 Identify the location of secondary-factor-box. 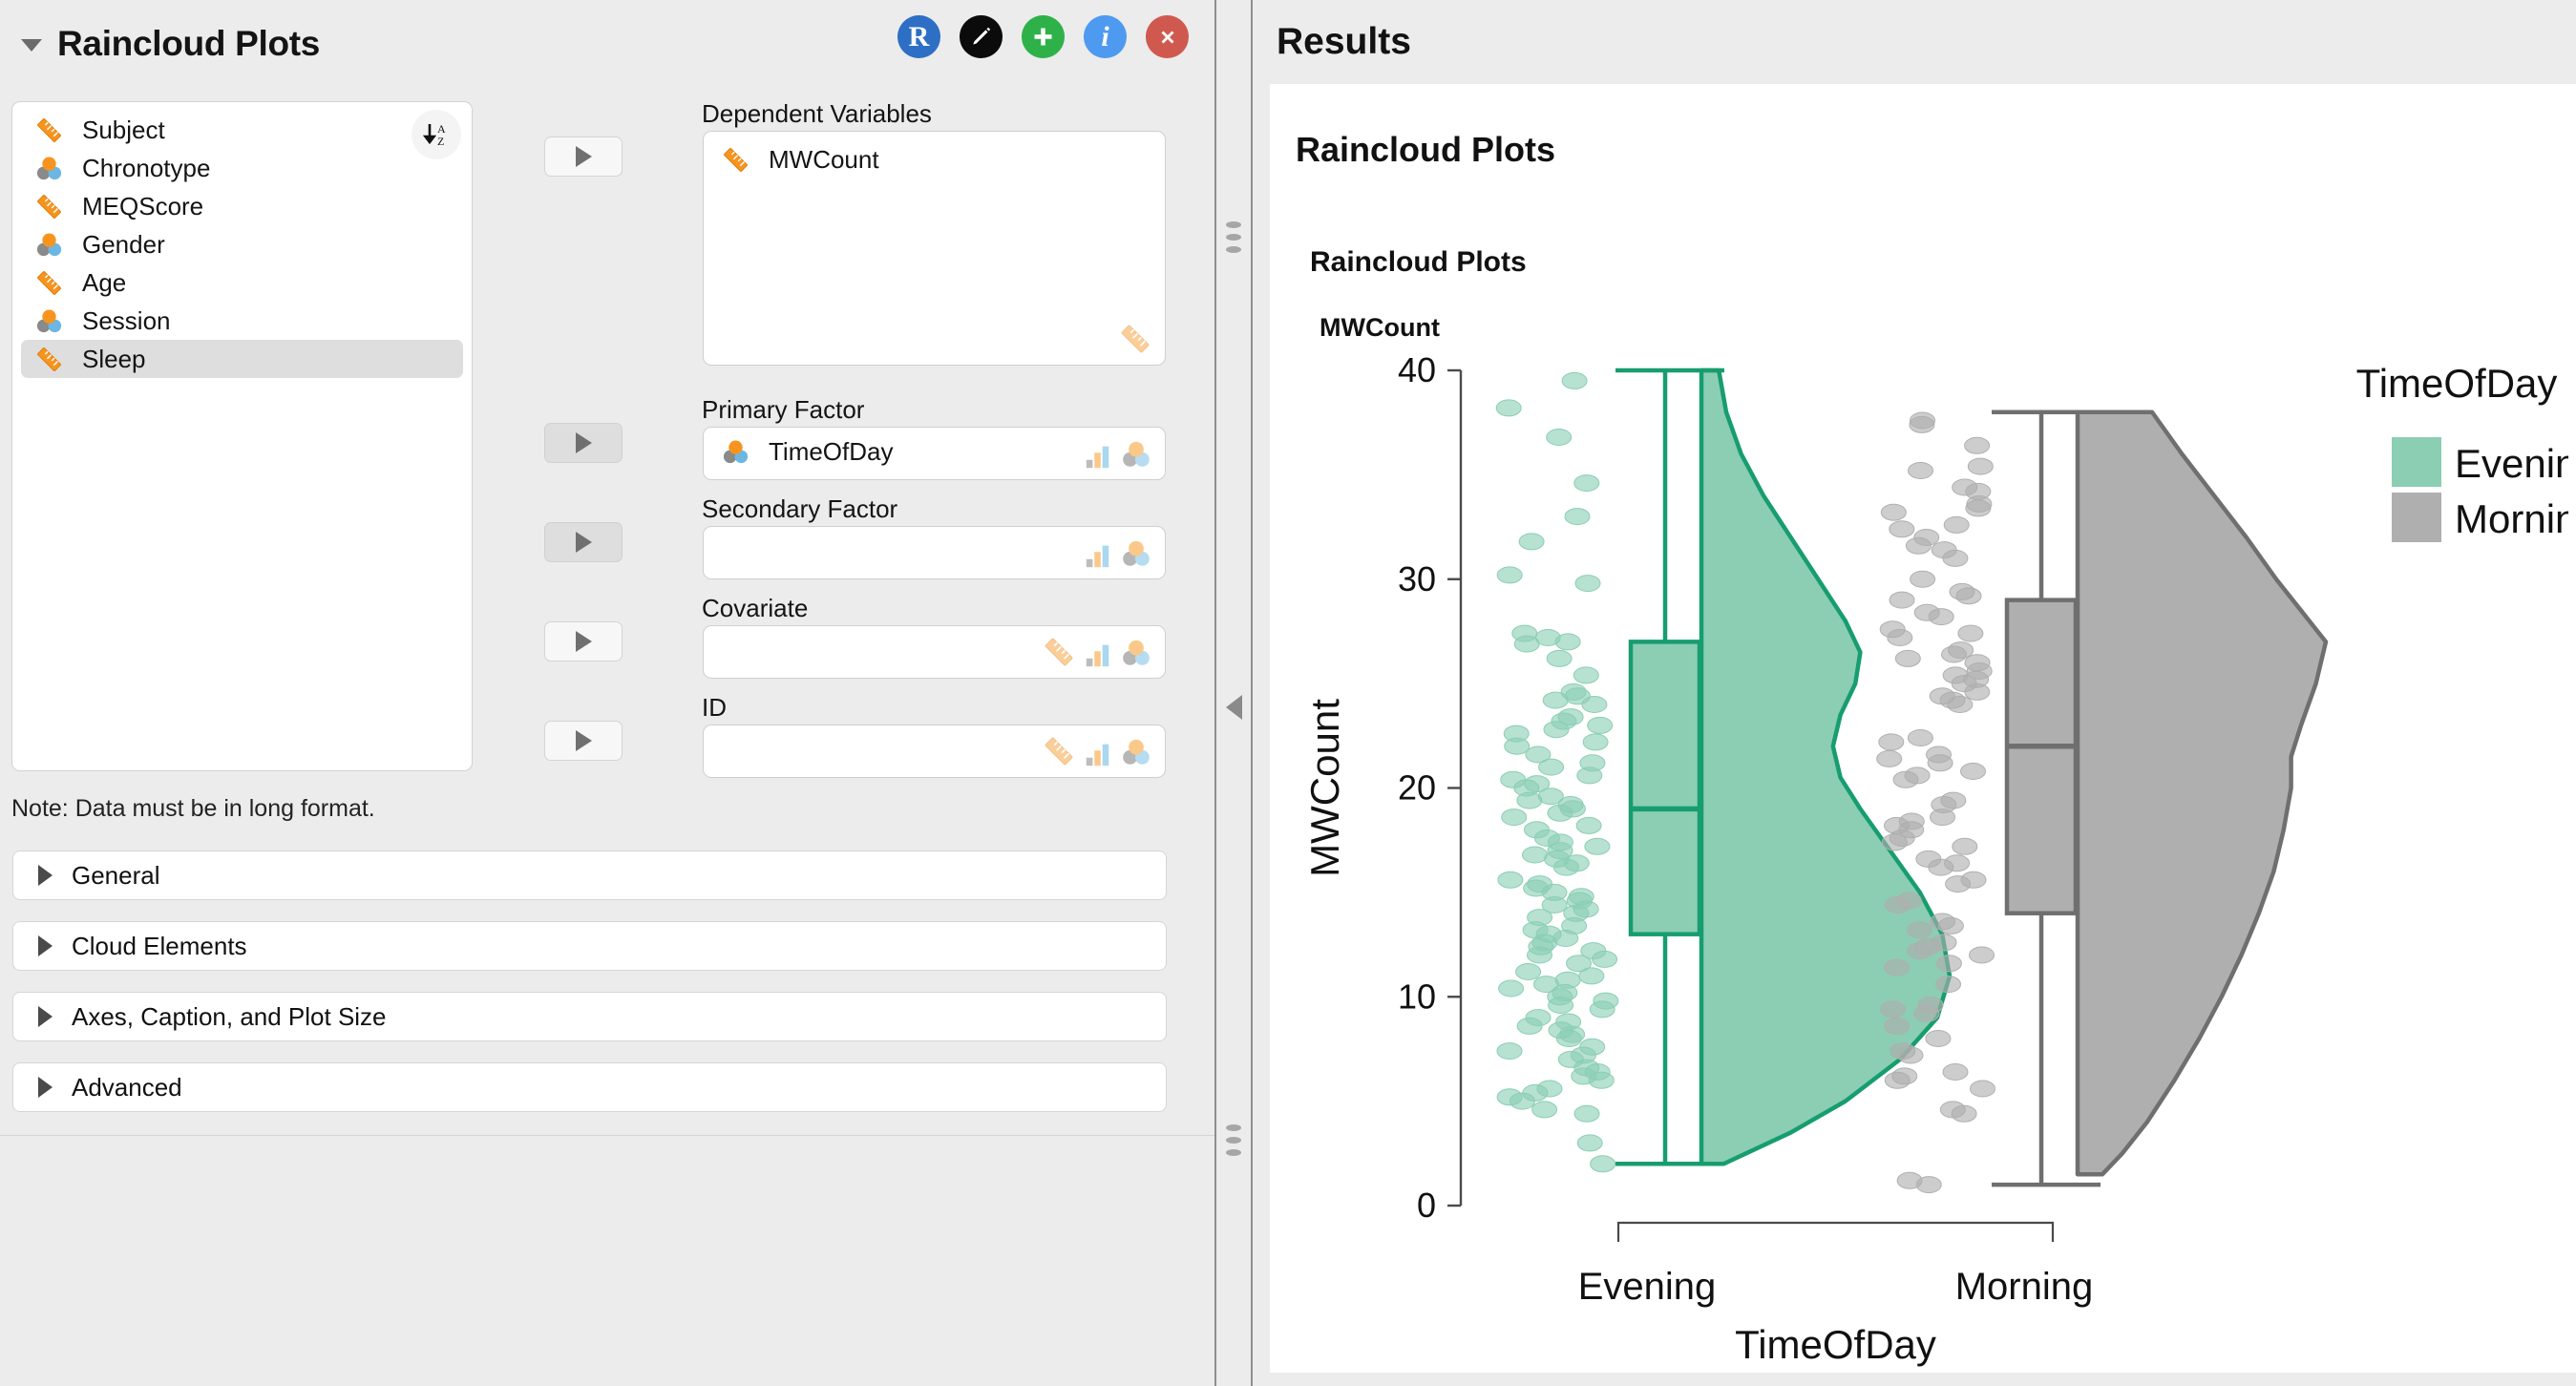
(934, 553).